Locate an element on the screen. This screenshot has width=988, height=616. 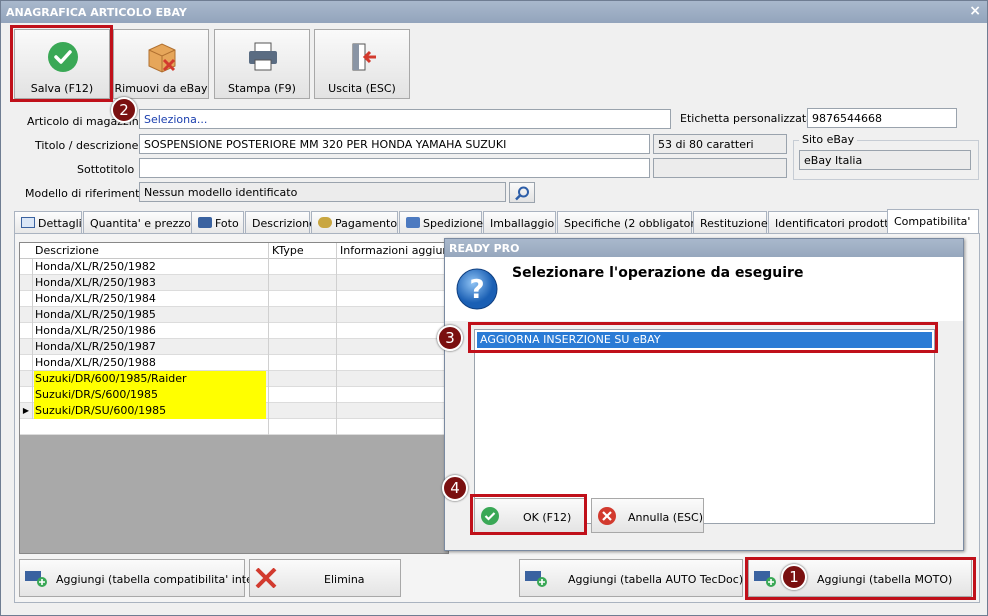
window-title: ANAGRAFICA ARTICOLO EBAY is located at coordinates (96, 12).